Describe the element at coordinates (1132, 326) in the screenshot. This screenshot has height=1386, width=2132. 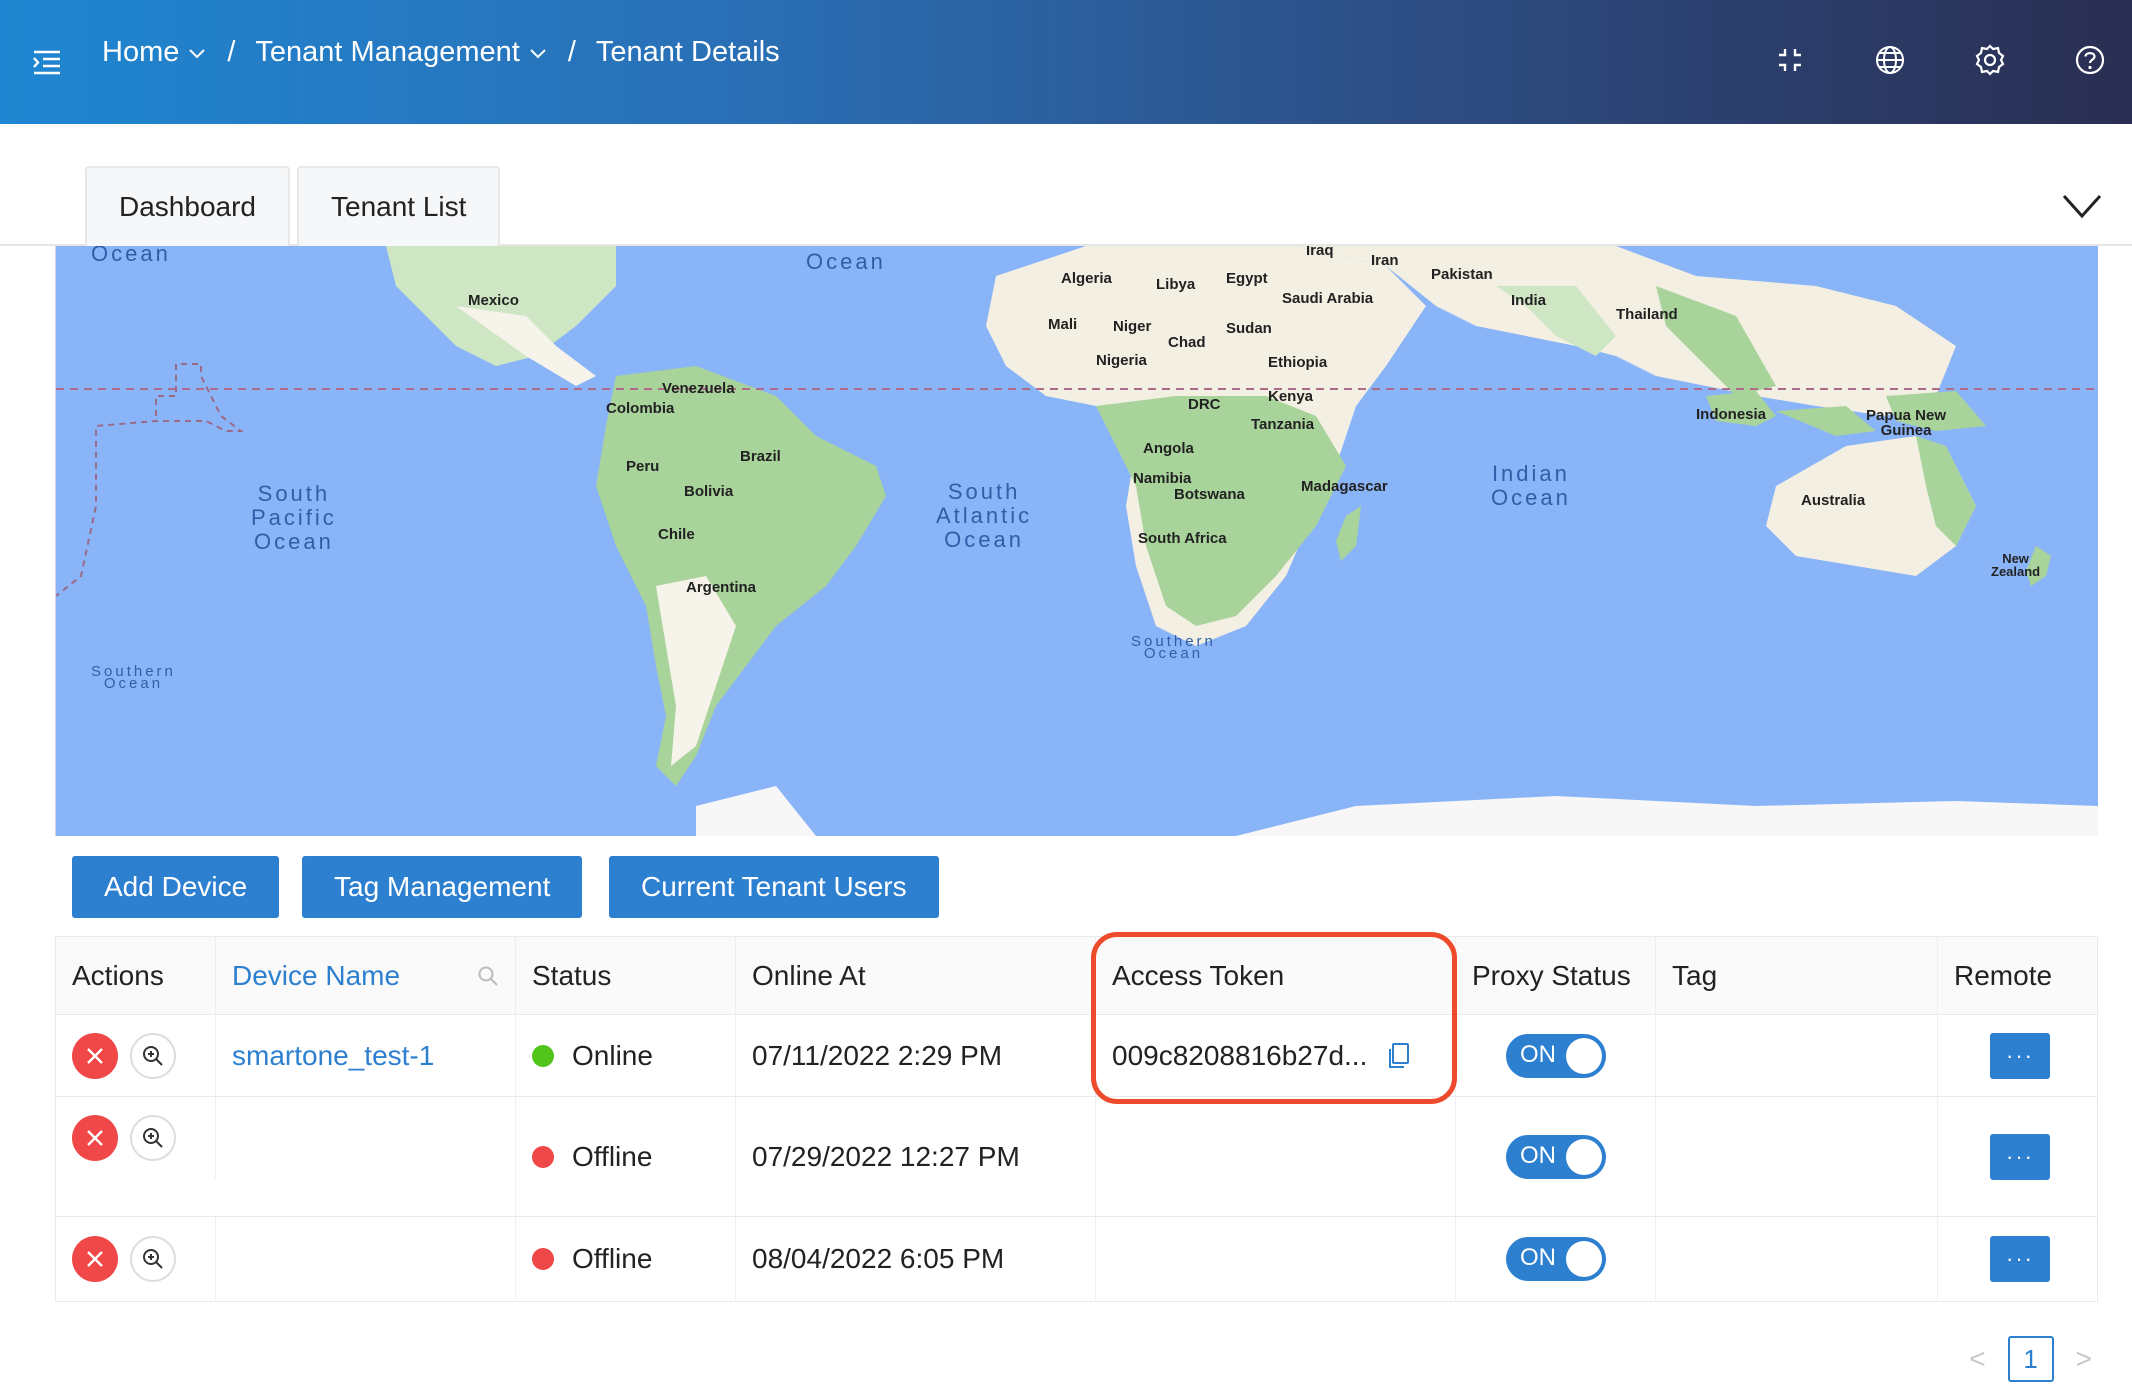
I see `country-label: Niger` at that location.